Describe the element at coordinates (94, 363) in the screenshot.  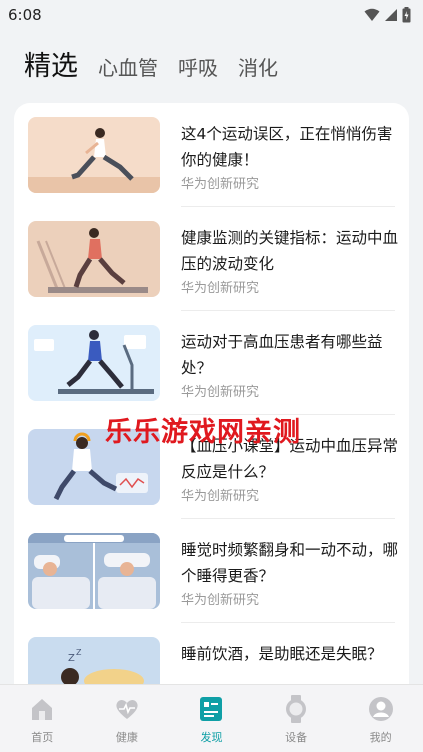
I see `treadmill-monitor-illustration` at that location.